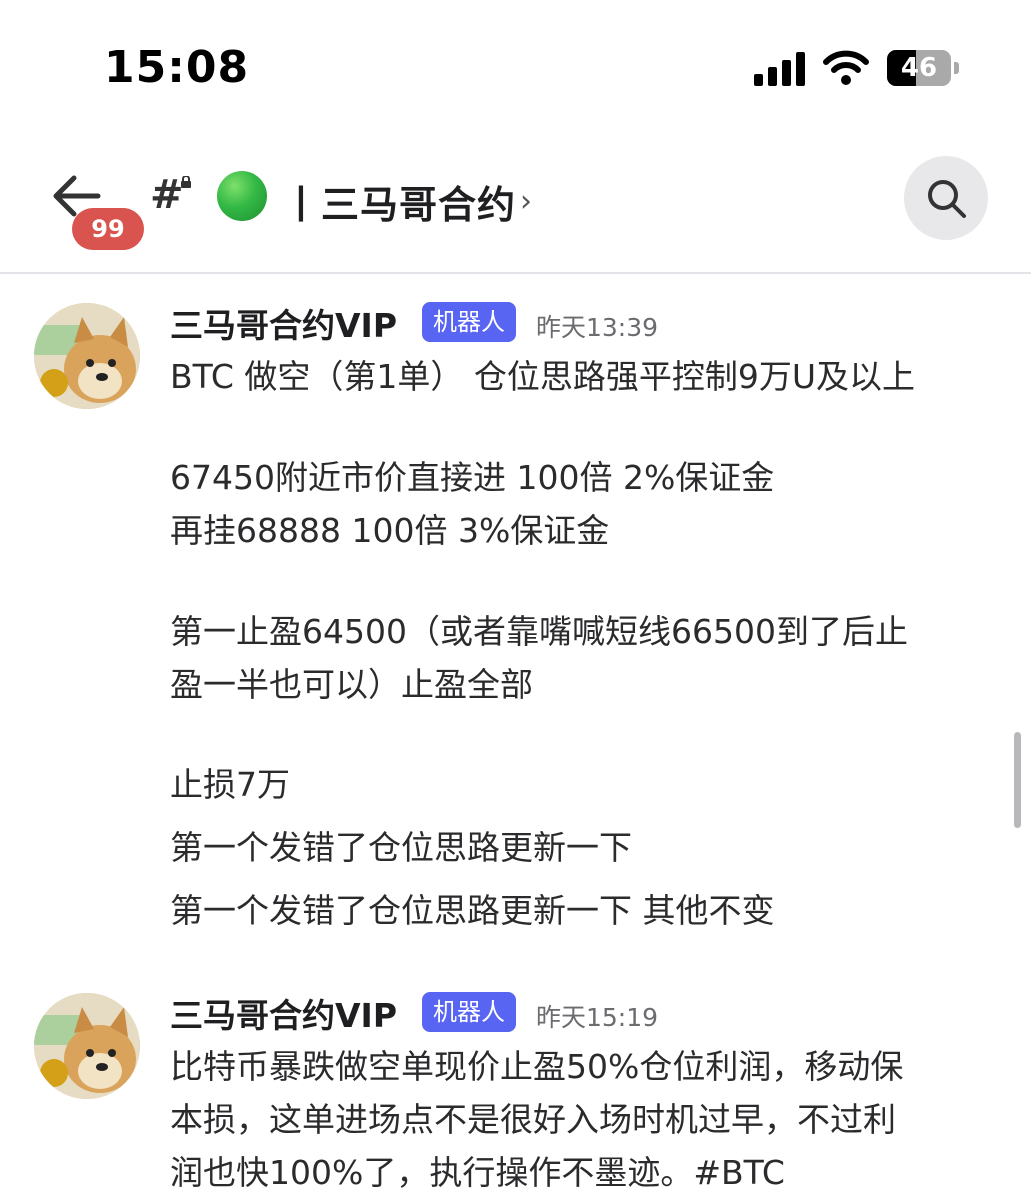 Image resolution: width=1031 pixels, height=1200 pixels. I want to click on message-line: 润也快100%了，执行操作不墨迹。#BTC, so click(477, 1172).